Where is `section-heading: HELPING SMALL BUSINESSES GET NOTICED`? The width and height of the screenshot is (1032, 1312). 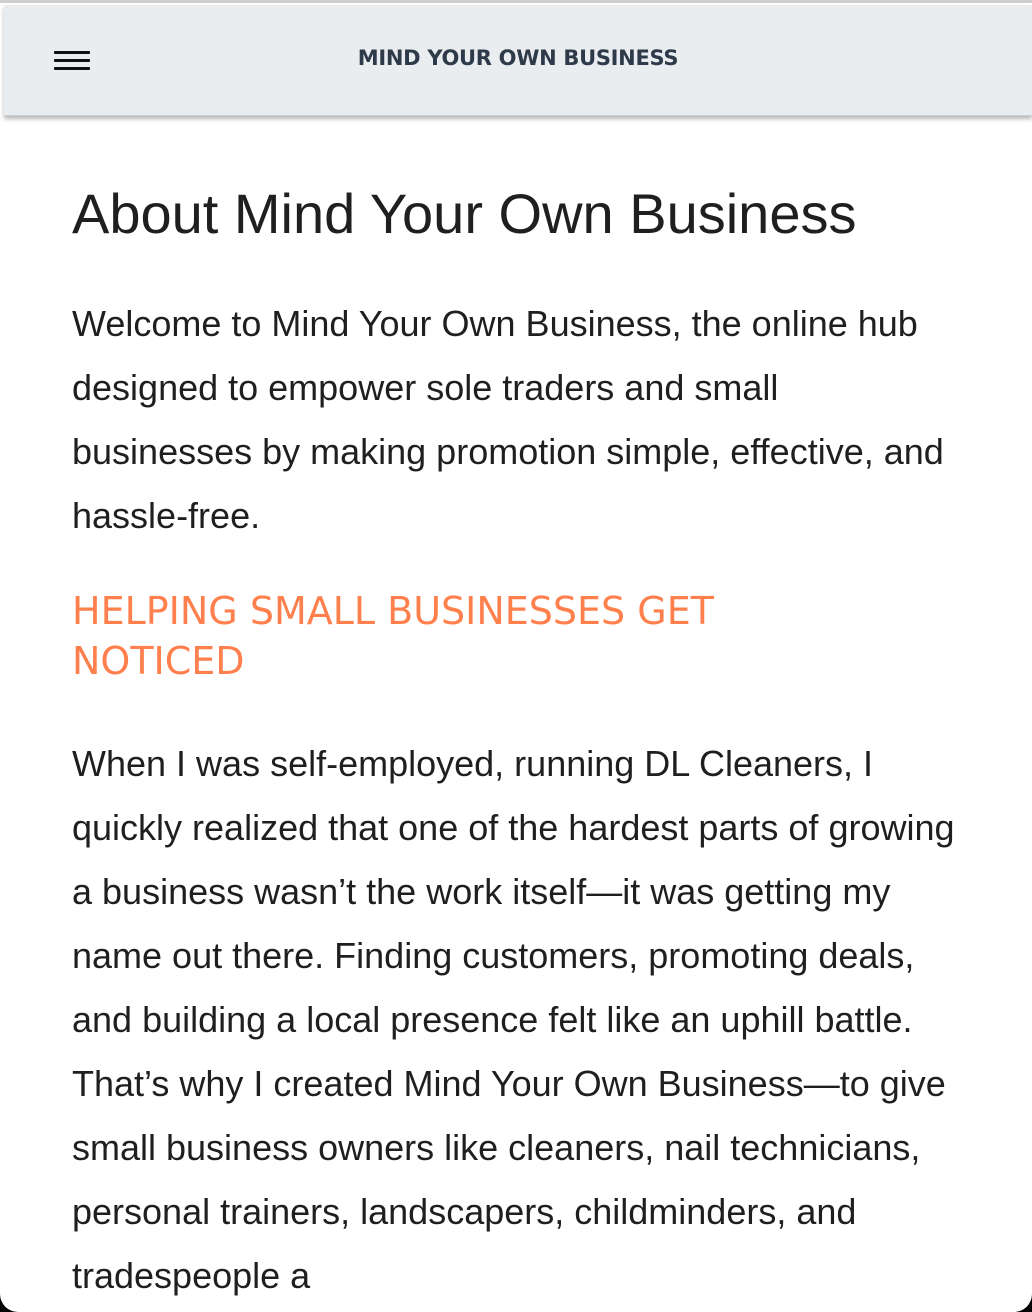
section-heading: HELPING SMALL BUSINESSES GET NOTICED is located at coordinates (393, 636).